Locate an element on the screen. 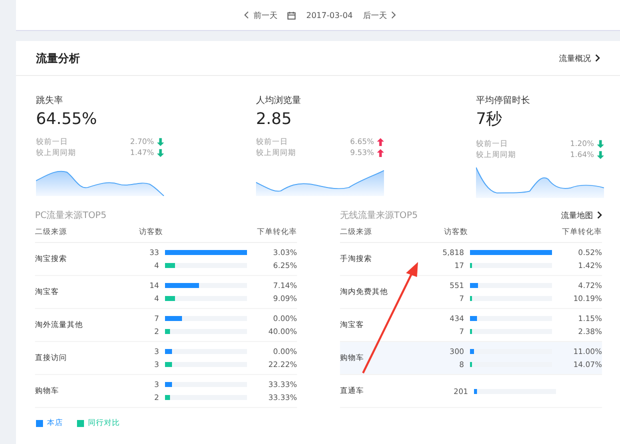 This screenshot has height=444, width=620. date-label: 2017-03-04 is located at coordinates (329, 15).